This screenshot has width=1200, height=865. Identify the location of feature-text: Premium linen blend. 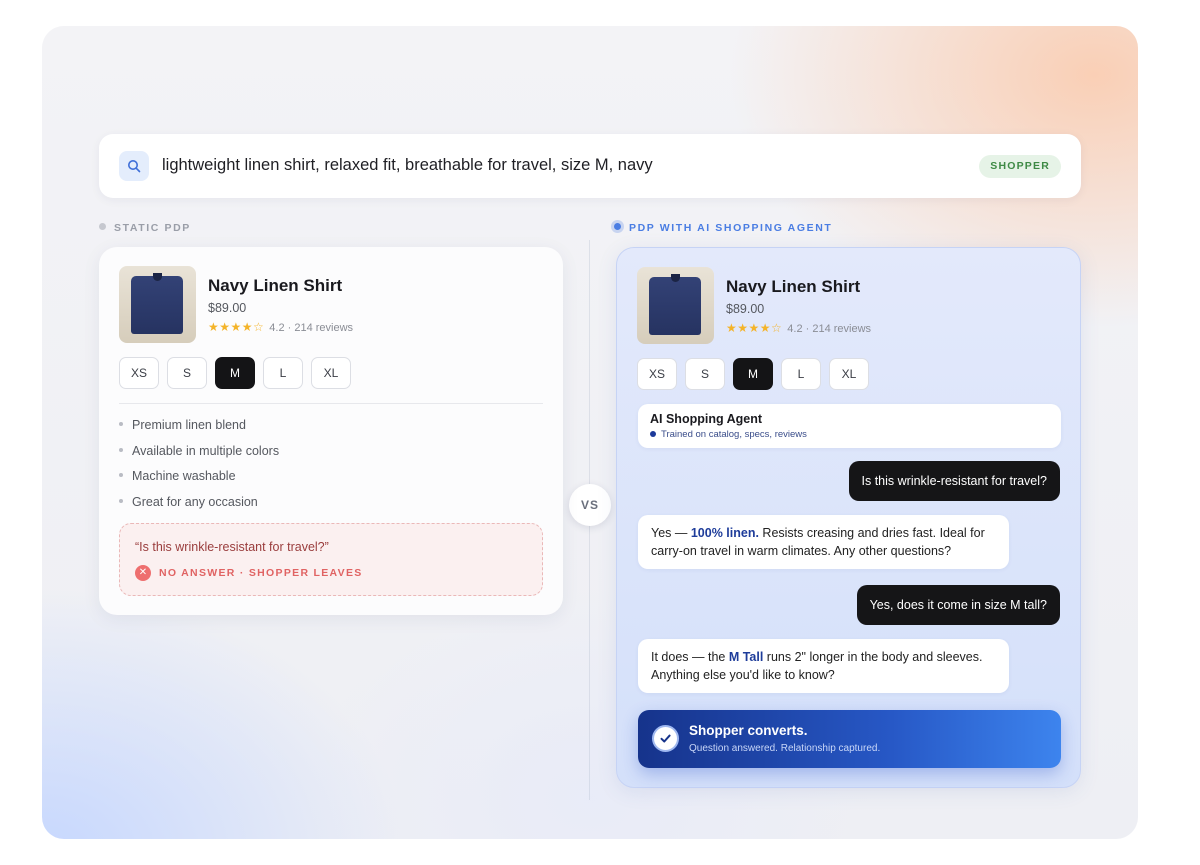
(189, 425).